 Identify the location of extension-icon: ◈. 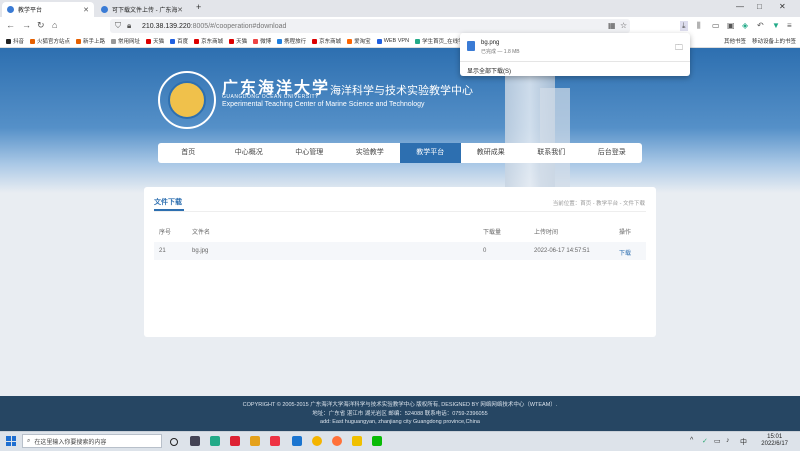
(745, 25).